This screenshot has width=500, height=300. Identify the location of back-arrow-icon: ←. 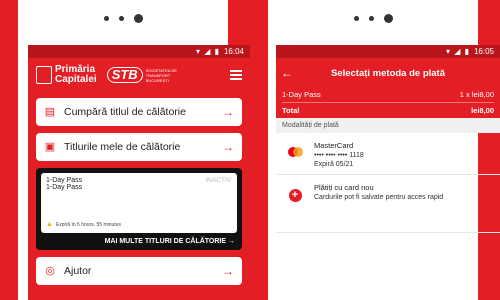
(287, 73).